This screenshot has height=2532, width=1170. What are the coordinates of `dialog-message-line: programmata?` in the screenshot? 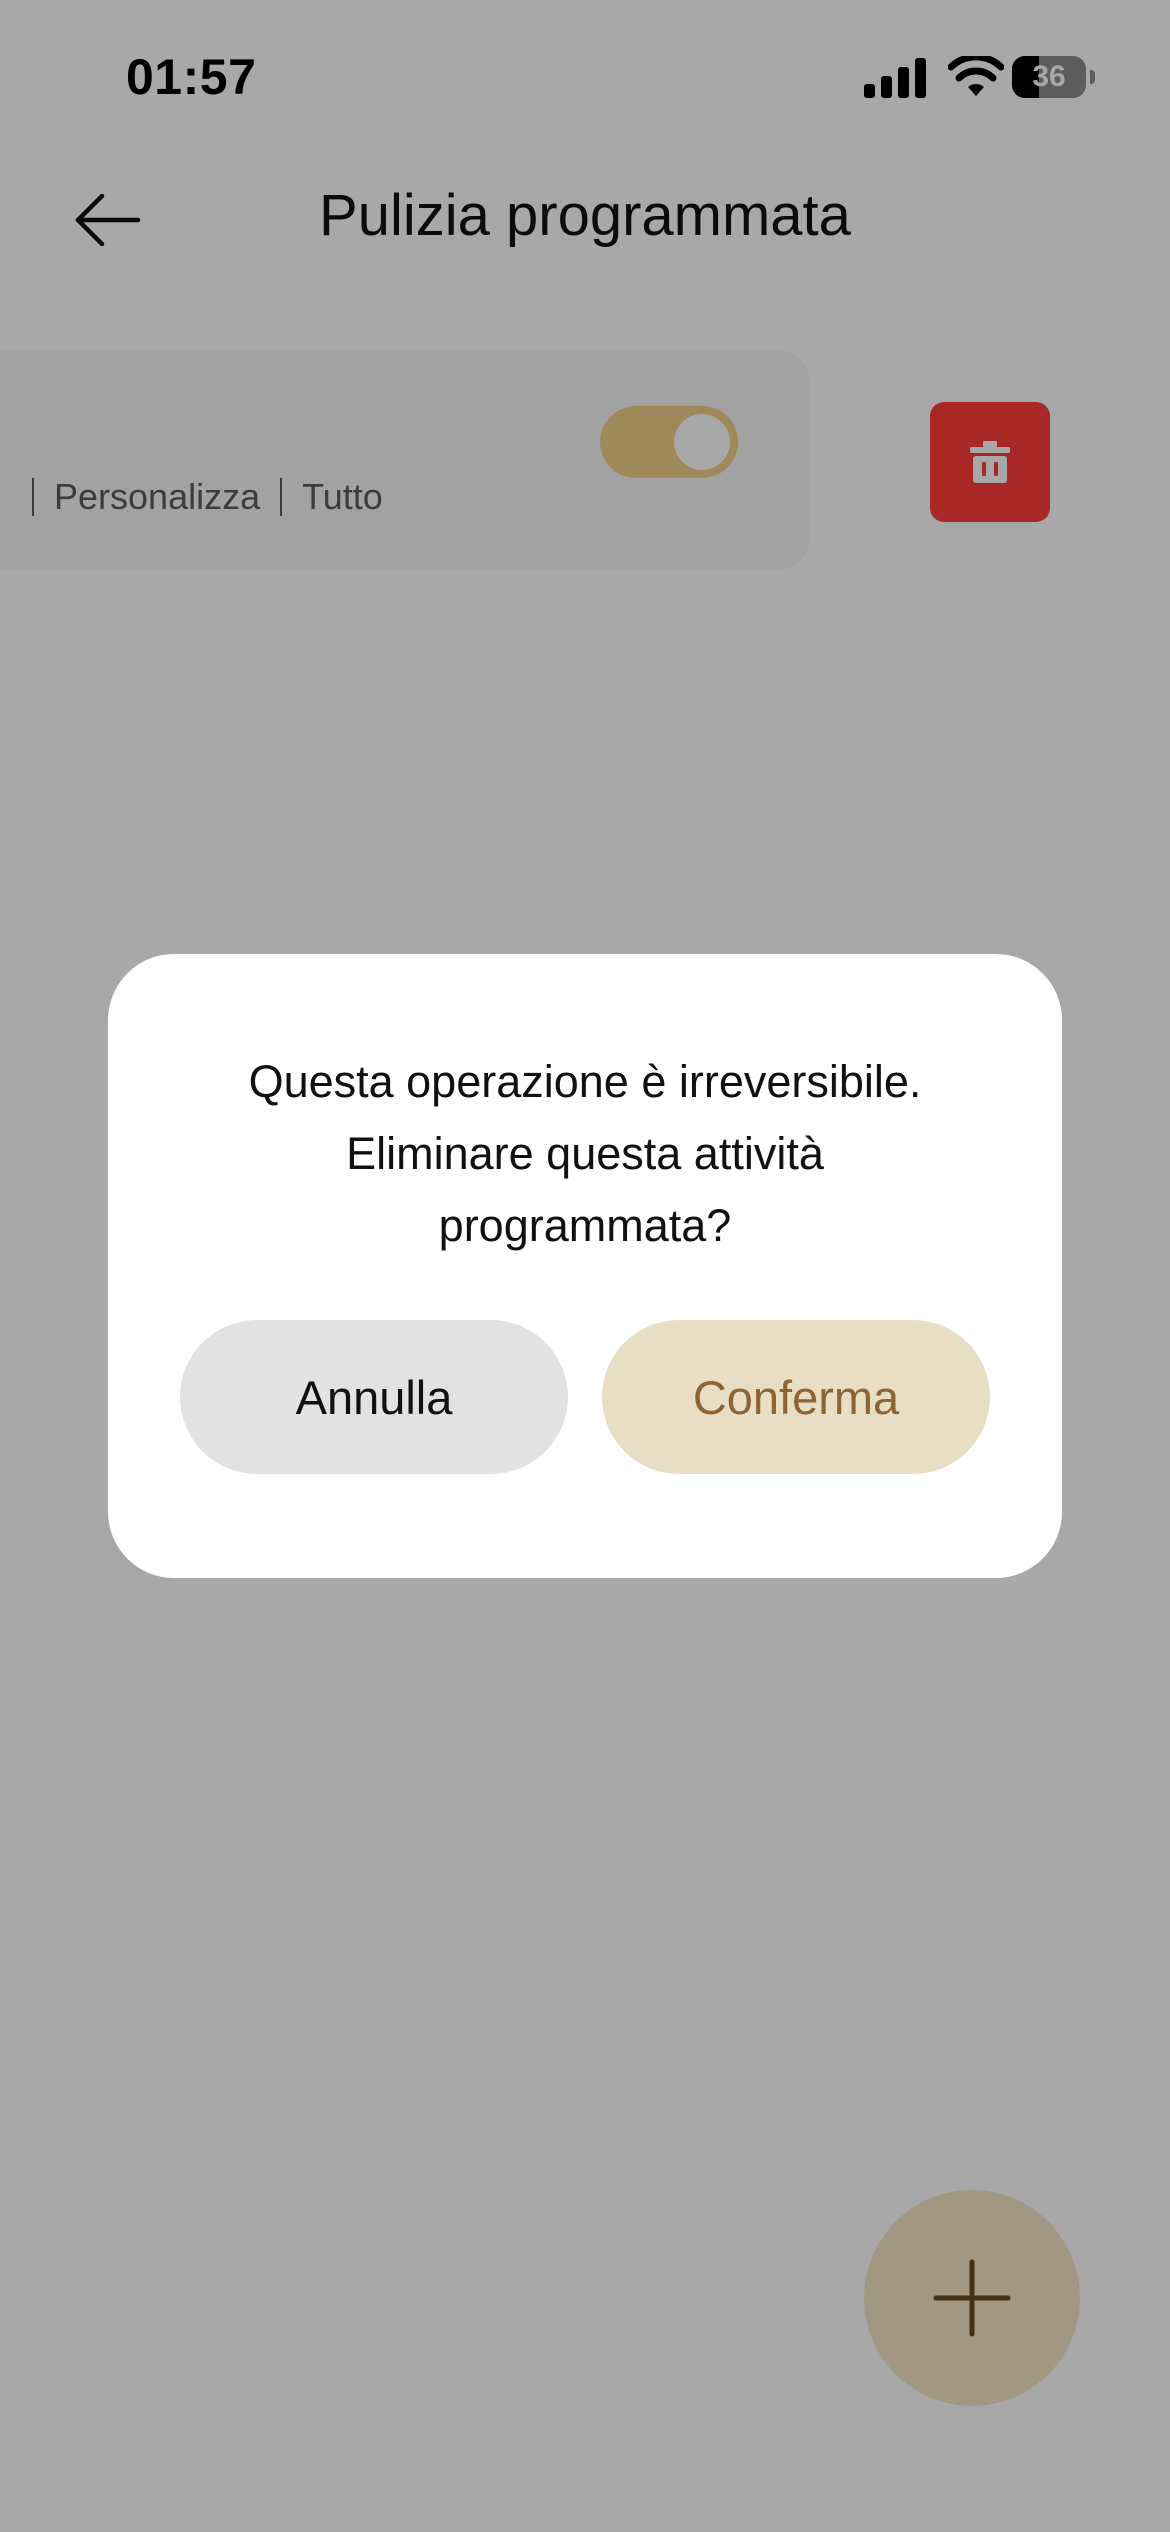 It's located at (585, 1225).